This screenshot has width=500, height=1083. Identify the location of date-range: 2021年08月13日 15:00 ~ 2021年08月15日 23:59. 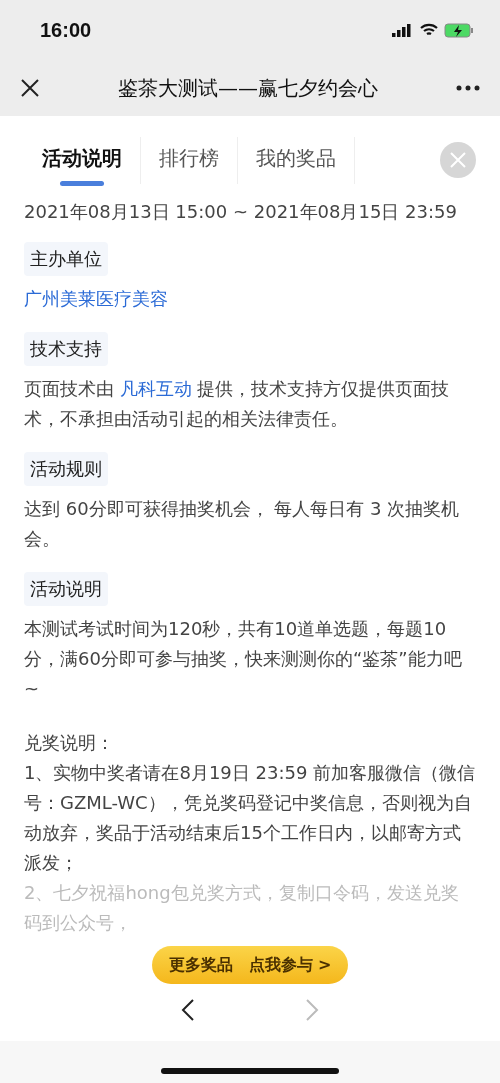
(241, 212).